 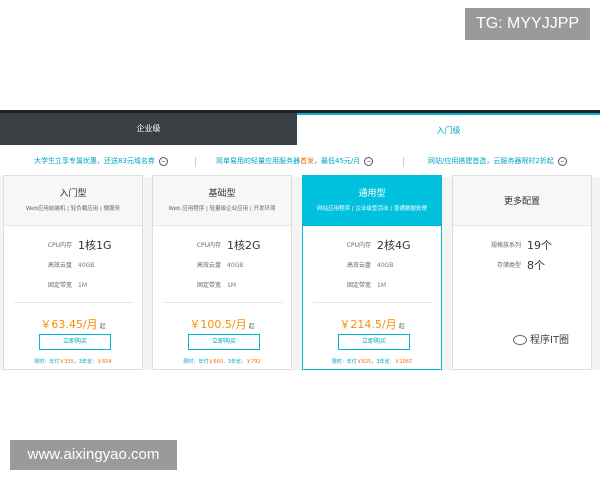 I want to click on tg-watermark-badge: TG: MYYJJPP, so click(x=527, y=24).